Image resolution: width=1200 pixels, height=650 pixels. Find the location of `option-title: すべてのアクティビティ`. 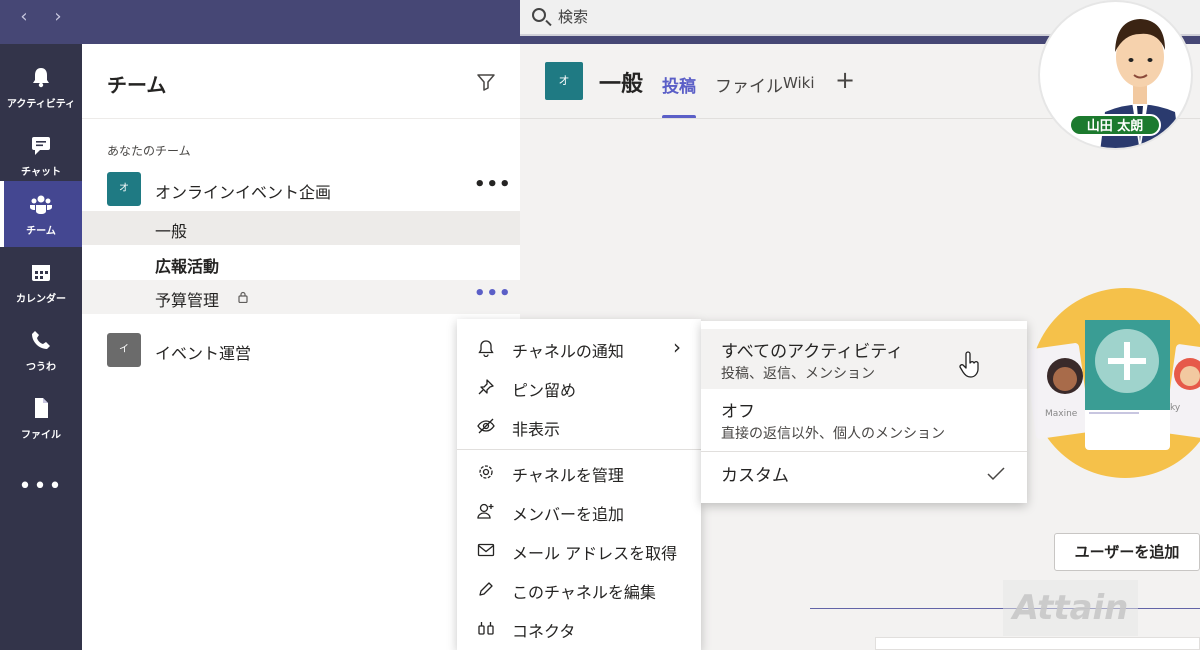

option-title: すべてのアクティビティ is located at coordinates (812, 352).